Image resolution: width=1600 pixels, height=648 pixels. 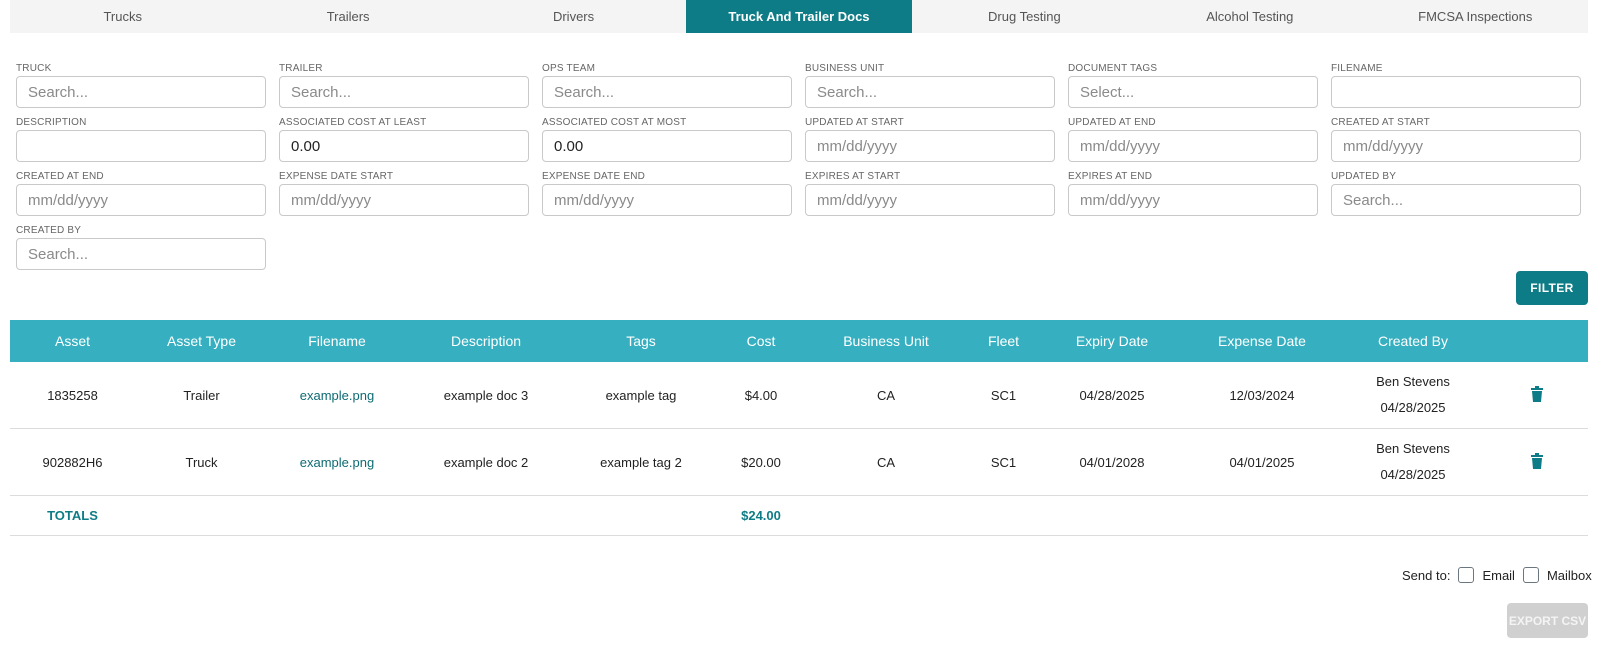 What do you see at coordinates (1456, 200) in the screenshot?
I see `updated-by-search-input` at bounding box center [1456, 200].